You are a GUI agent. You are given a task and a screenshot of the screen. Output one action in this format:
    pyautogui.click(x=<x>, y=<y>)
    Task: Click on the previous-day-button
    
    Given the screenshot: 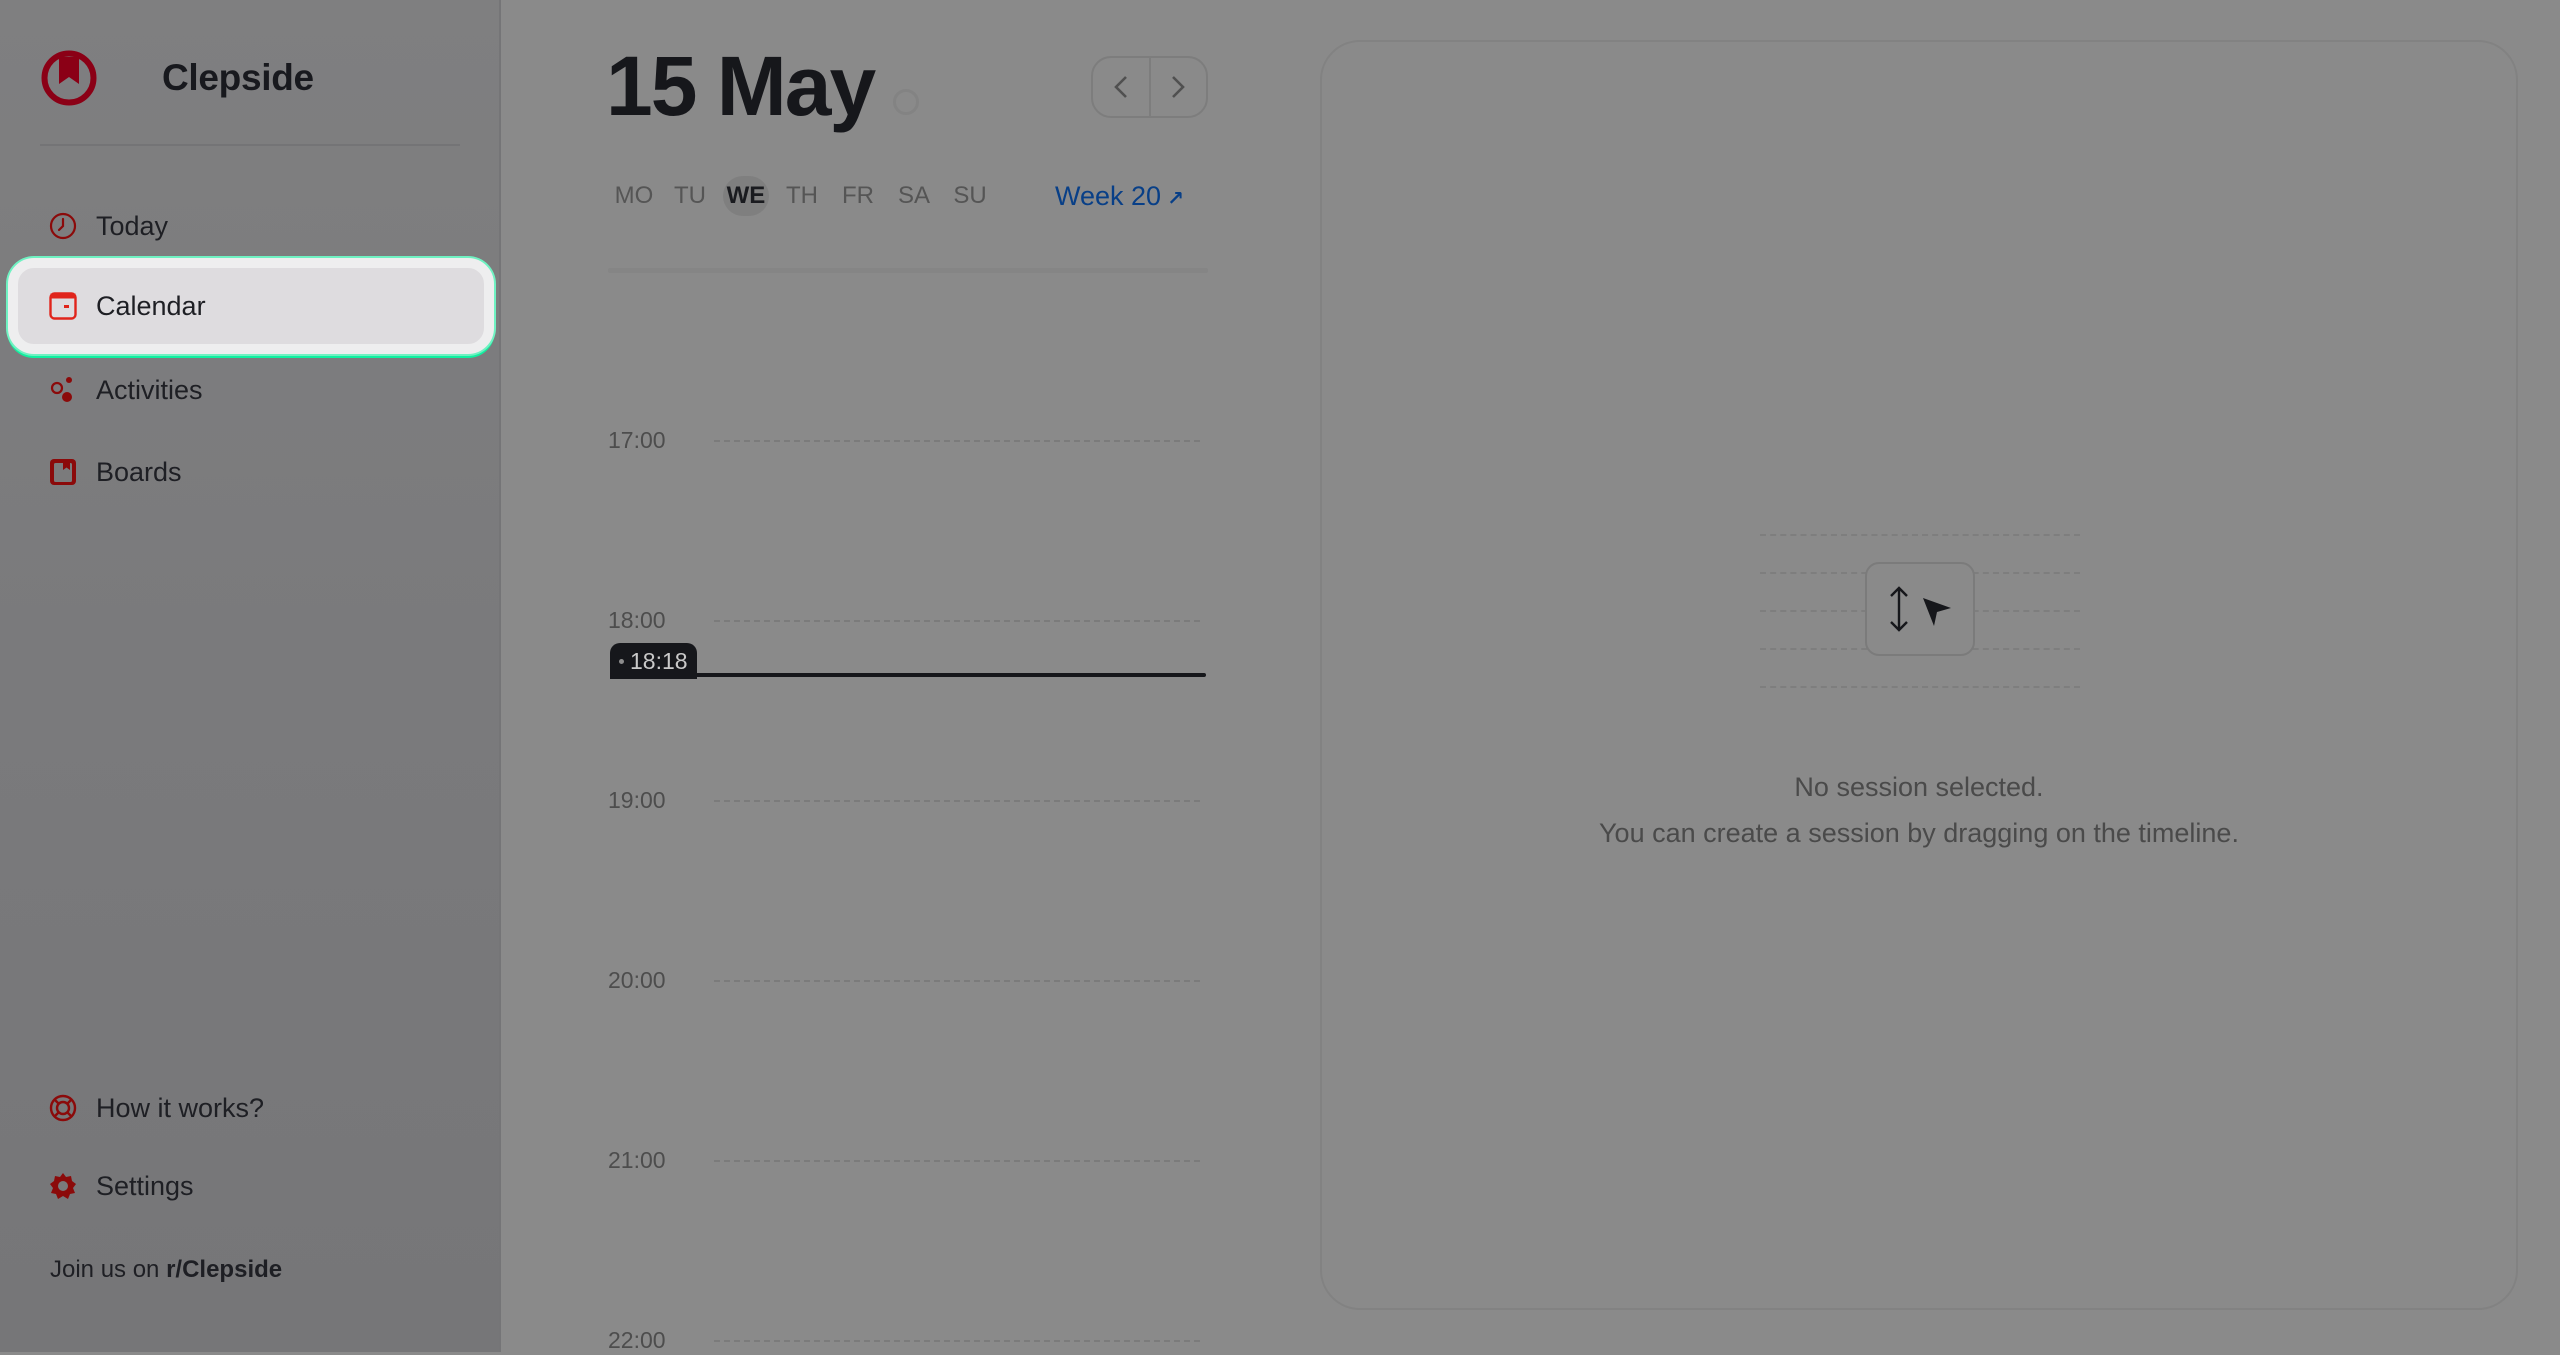 What is the action you would take?
    pyautogui.click(x=1121, y=87)
    